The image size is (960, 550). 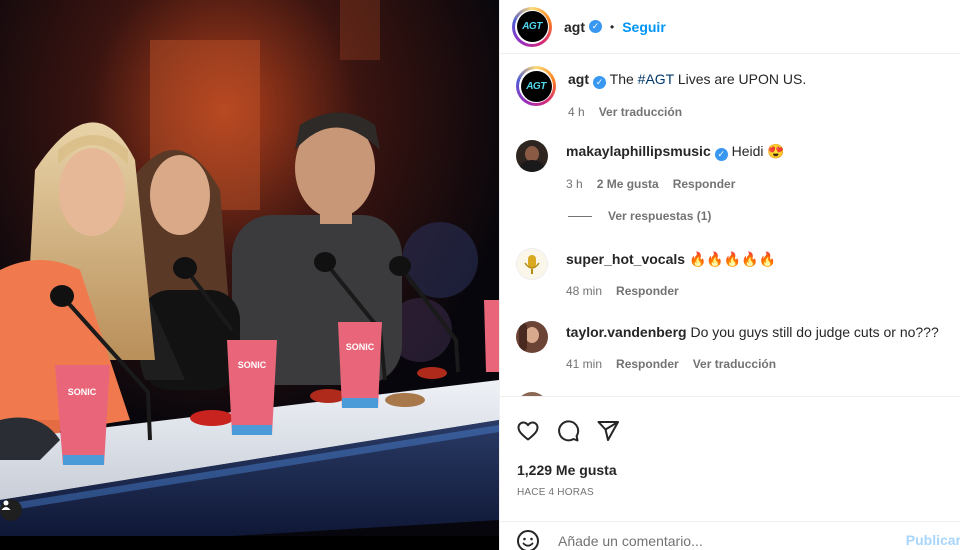 What do you see at coordinates (567, 470) in the screenshot?
I see `like-count: 1,229 Me gusta` at bounding box center [567, 470].